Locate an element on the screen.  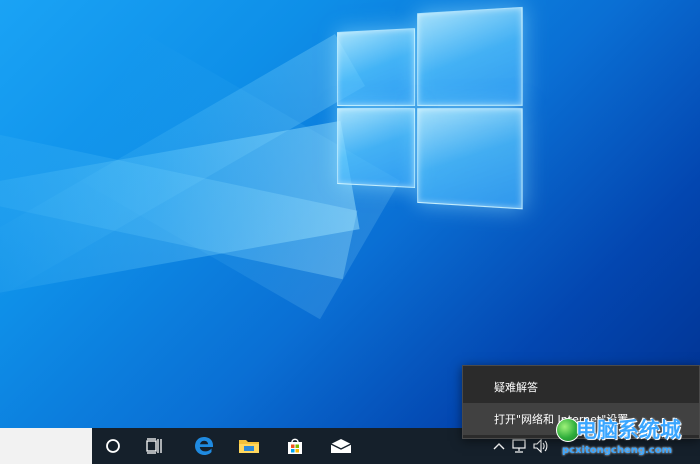
windows-logo-icon is located at coordinates (430, 108).